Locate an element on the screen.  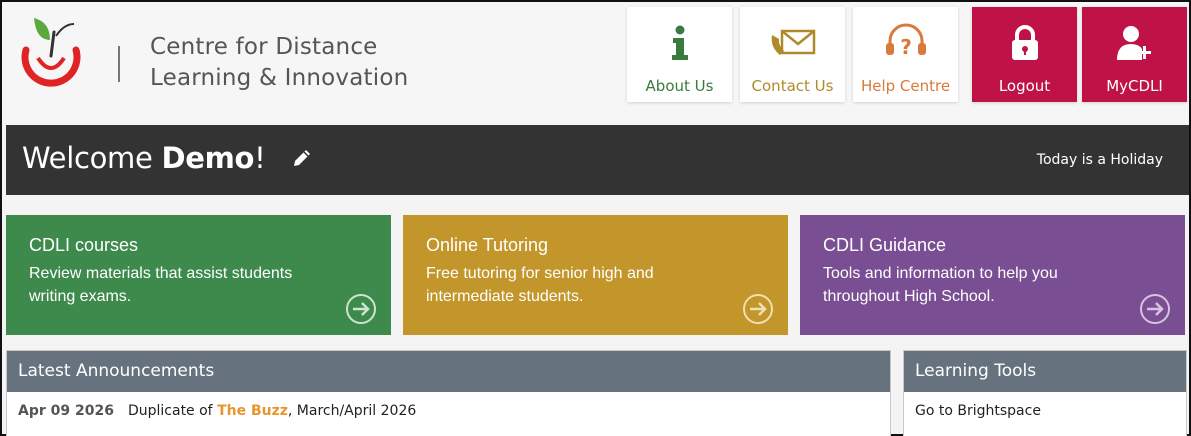
user-add-icon is located at coordinates (1134, 43).